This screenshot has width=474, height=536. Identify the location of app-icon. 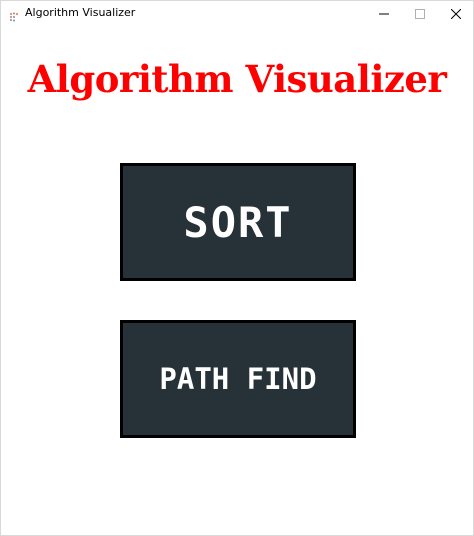
(14, 14).